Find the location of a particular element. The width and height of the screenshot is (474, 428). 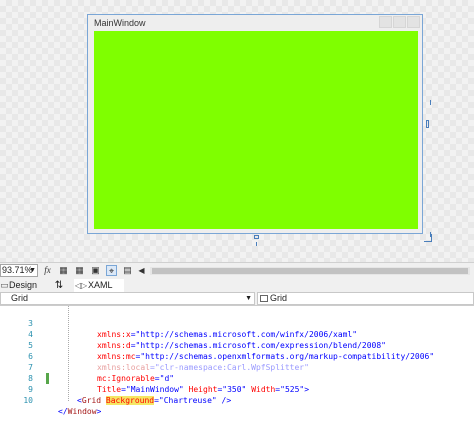

snap-lines-icon: ⌖ is located at coordinates (111, 270).